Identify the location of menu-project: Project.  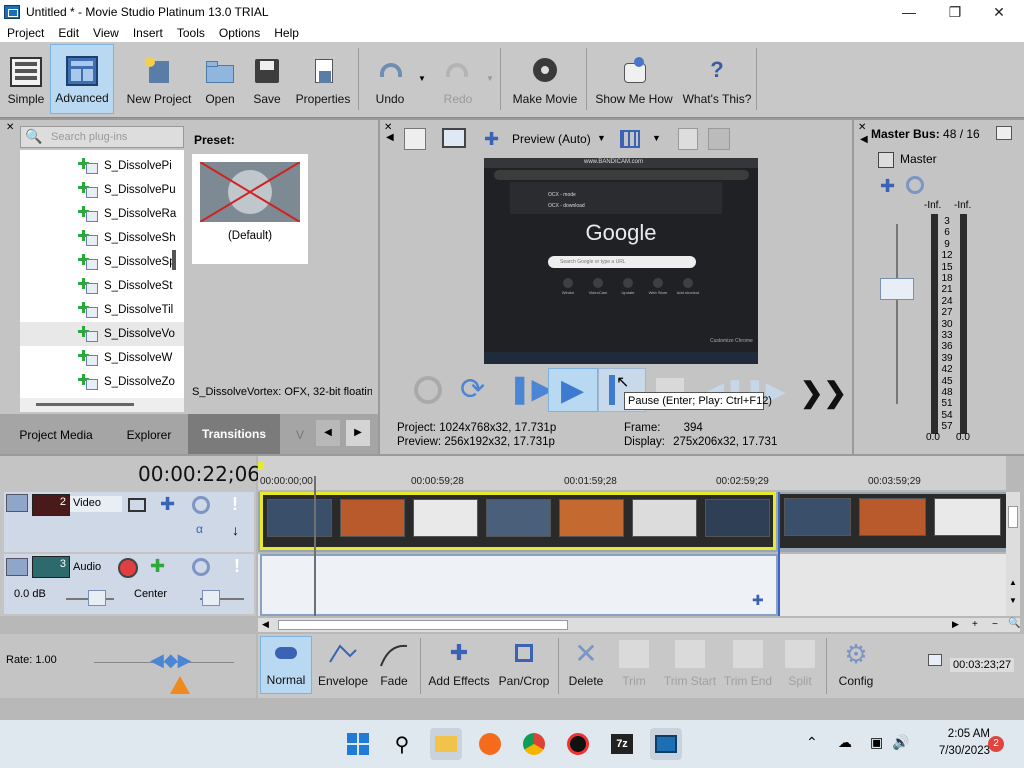
(25, 33).